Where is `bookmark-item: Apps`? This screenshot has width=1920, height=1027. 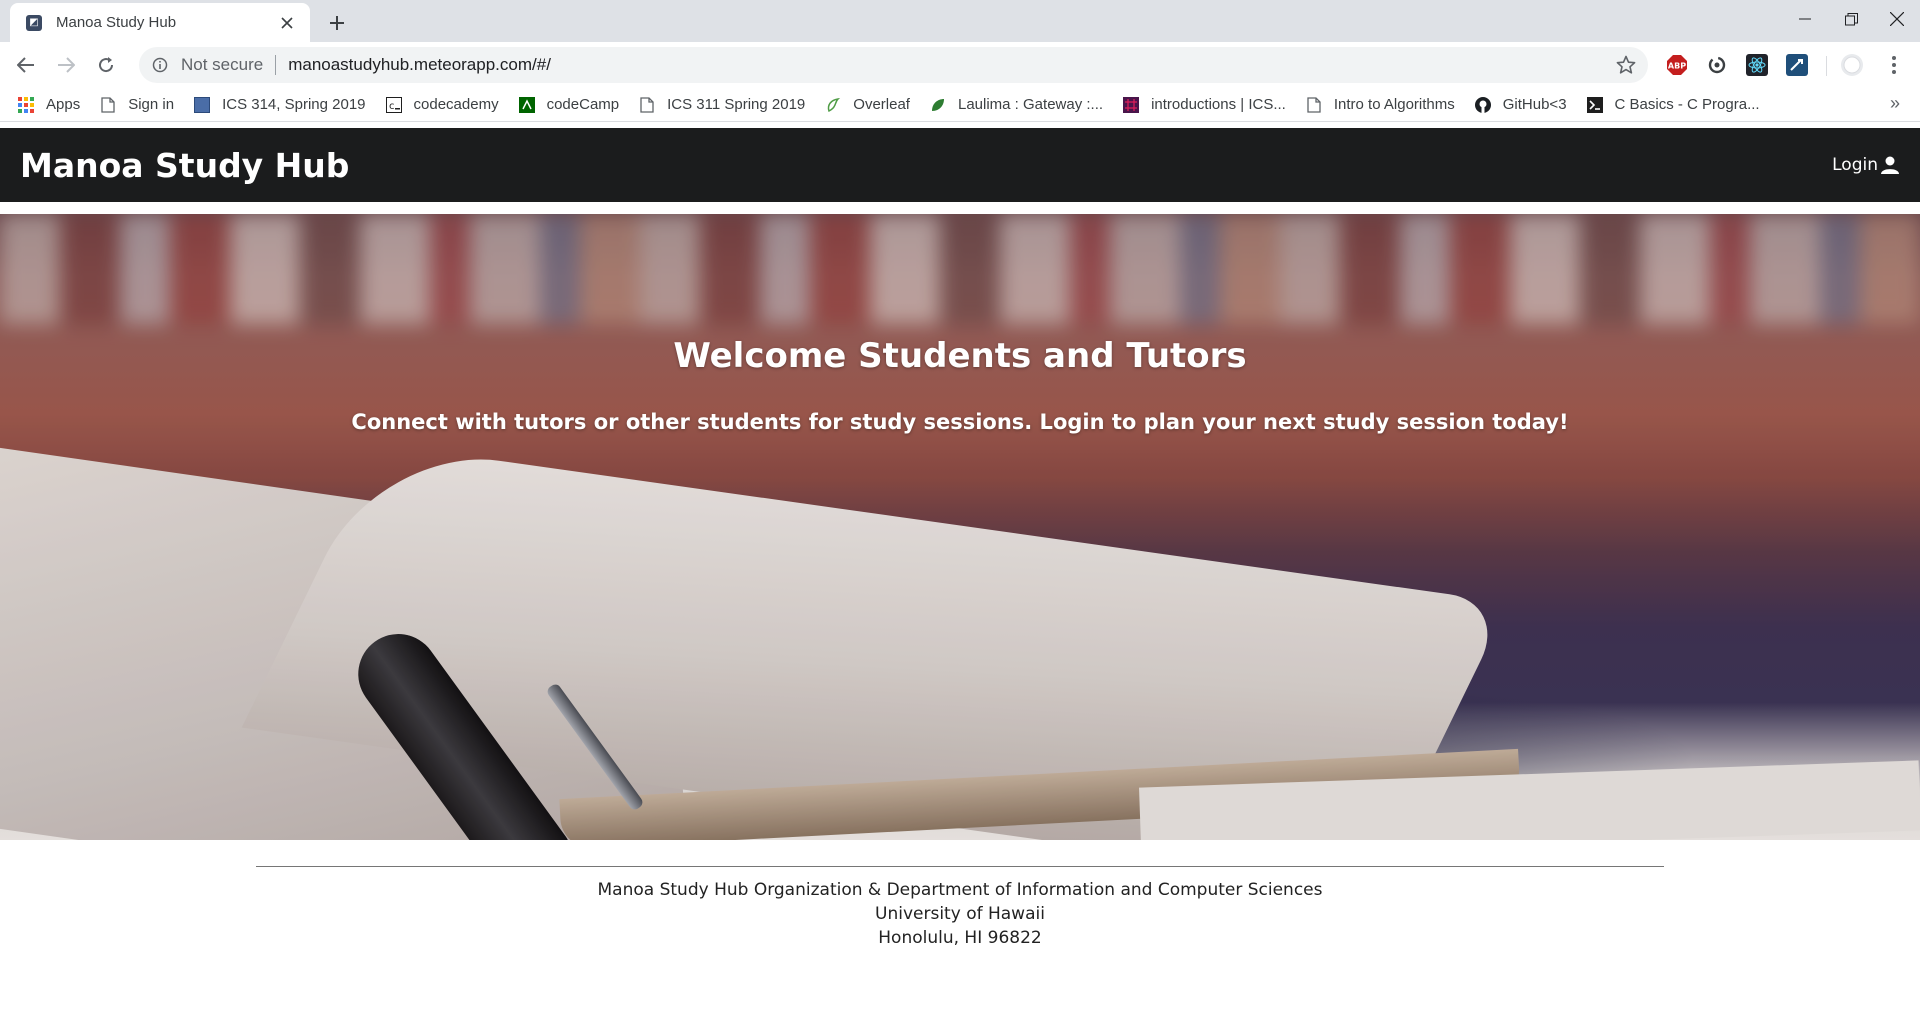 bookmark-item: Apps is located at coordinates (49, 105).